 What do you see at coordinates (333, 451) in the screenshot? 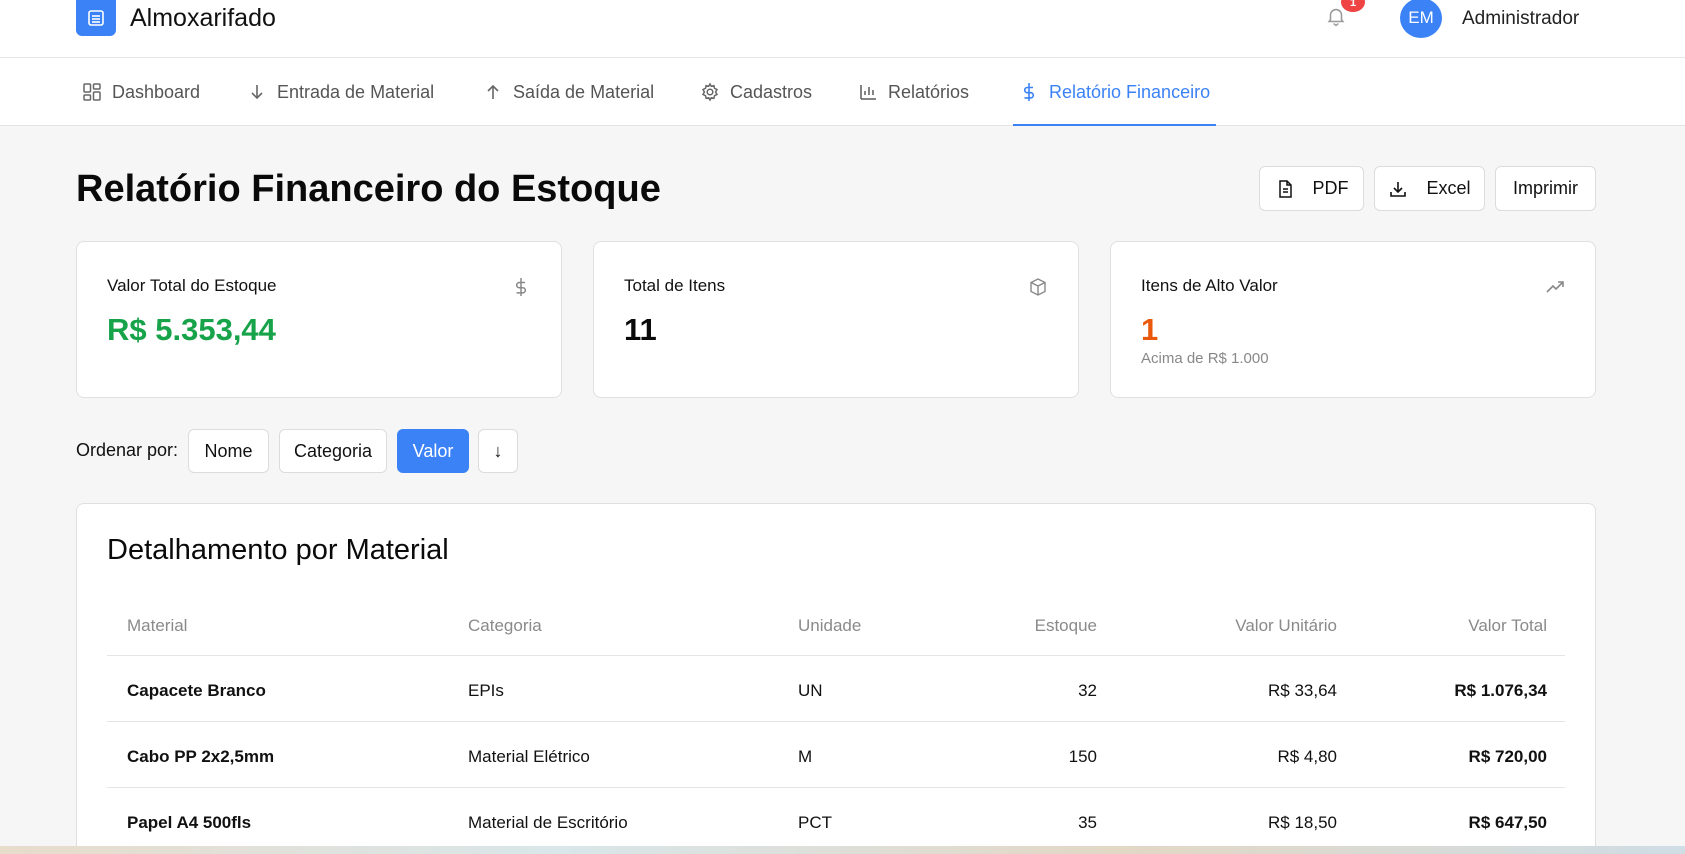
I see `sort-by-category-button: Categoria` at bounding box center [333, 451].